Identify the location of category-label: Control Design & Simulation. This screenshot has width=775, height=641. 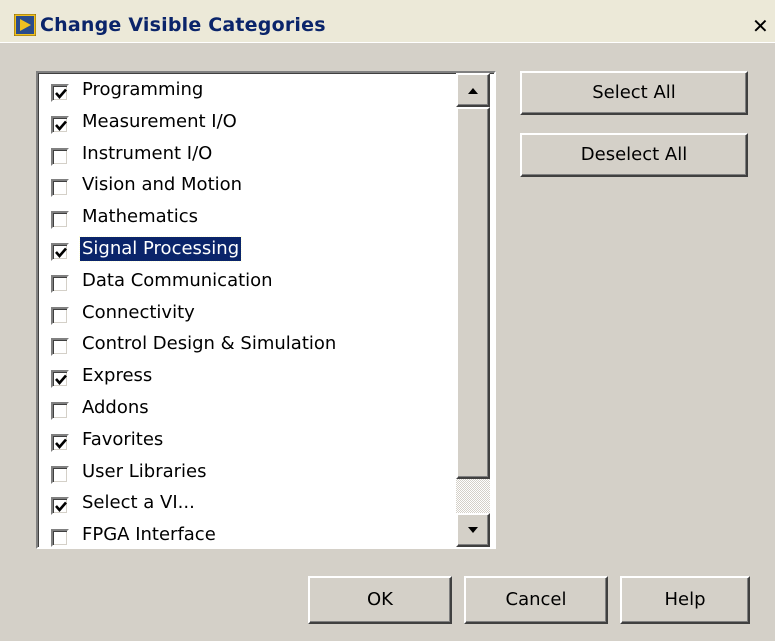
(209, 344).